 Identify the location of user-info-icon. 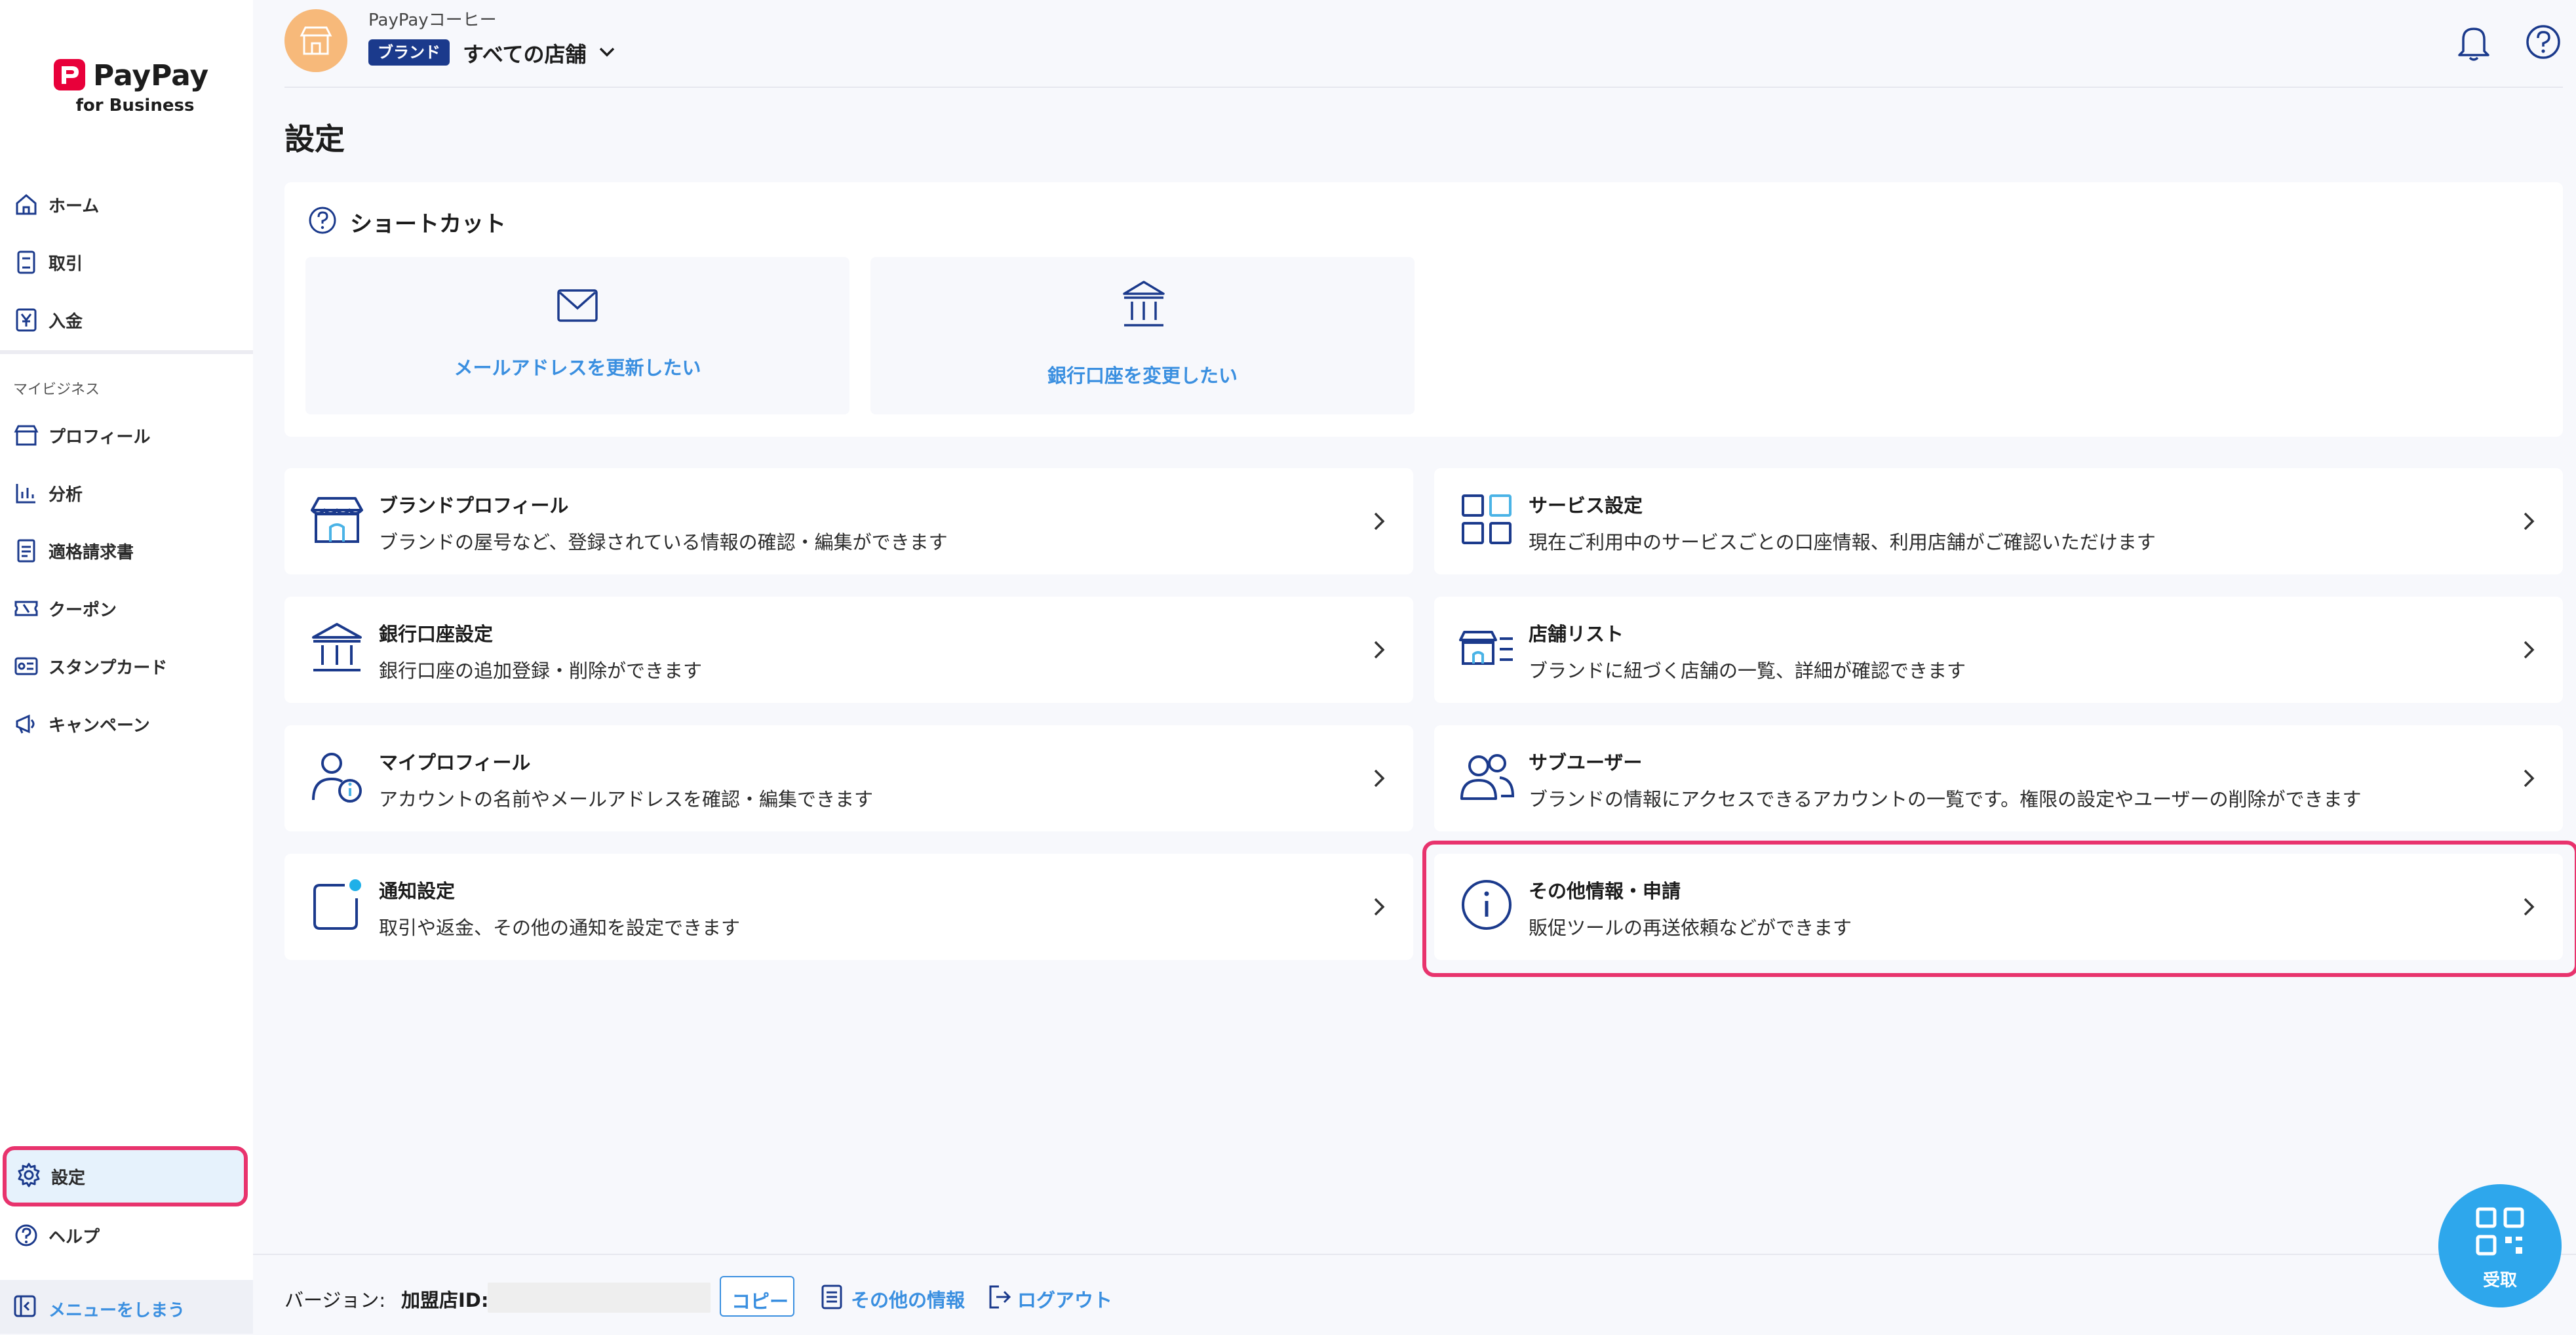
(337, 778).